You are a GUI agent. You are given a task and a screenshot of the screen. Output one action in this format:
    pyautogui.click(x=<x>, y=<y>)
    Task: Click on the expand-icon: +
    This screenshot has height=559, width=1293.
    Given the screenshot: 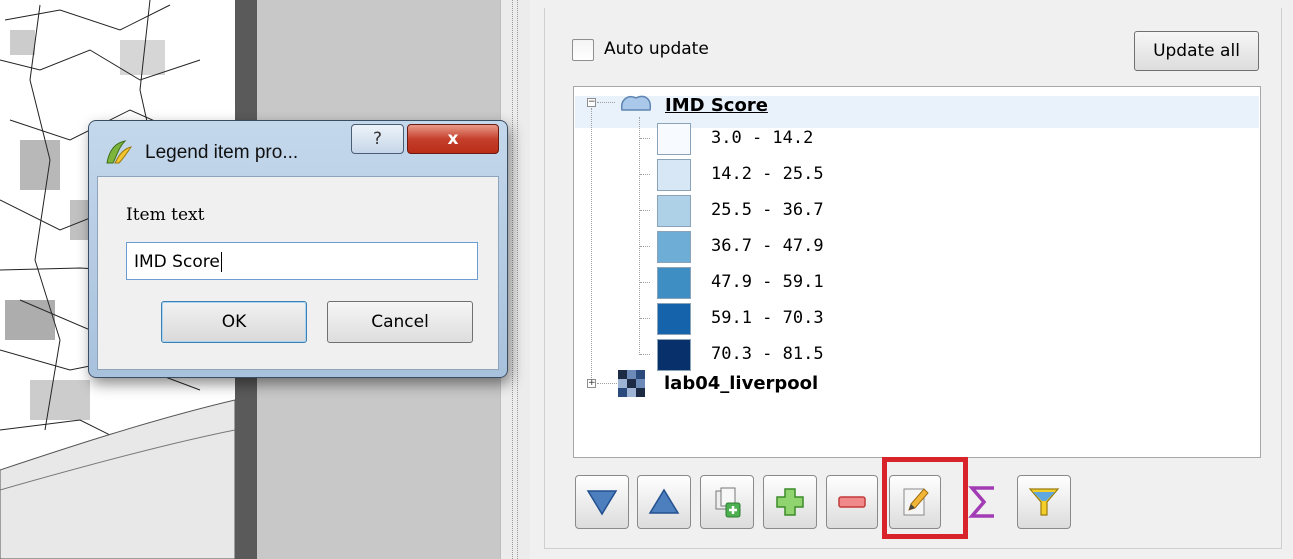 What is the action you would take?
    pyautogui.click(x=591, y=383)
    